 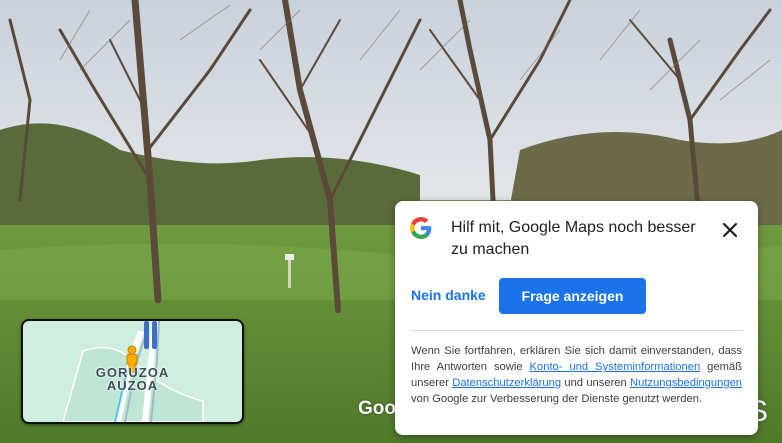 I want to click on account-info-link: Konto- und Systeminformationen, so click(x=615, y=367).